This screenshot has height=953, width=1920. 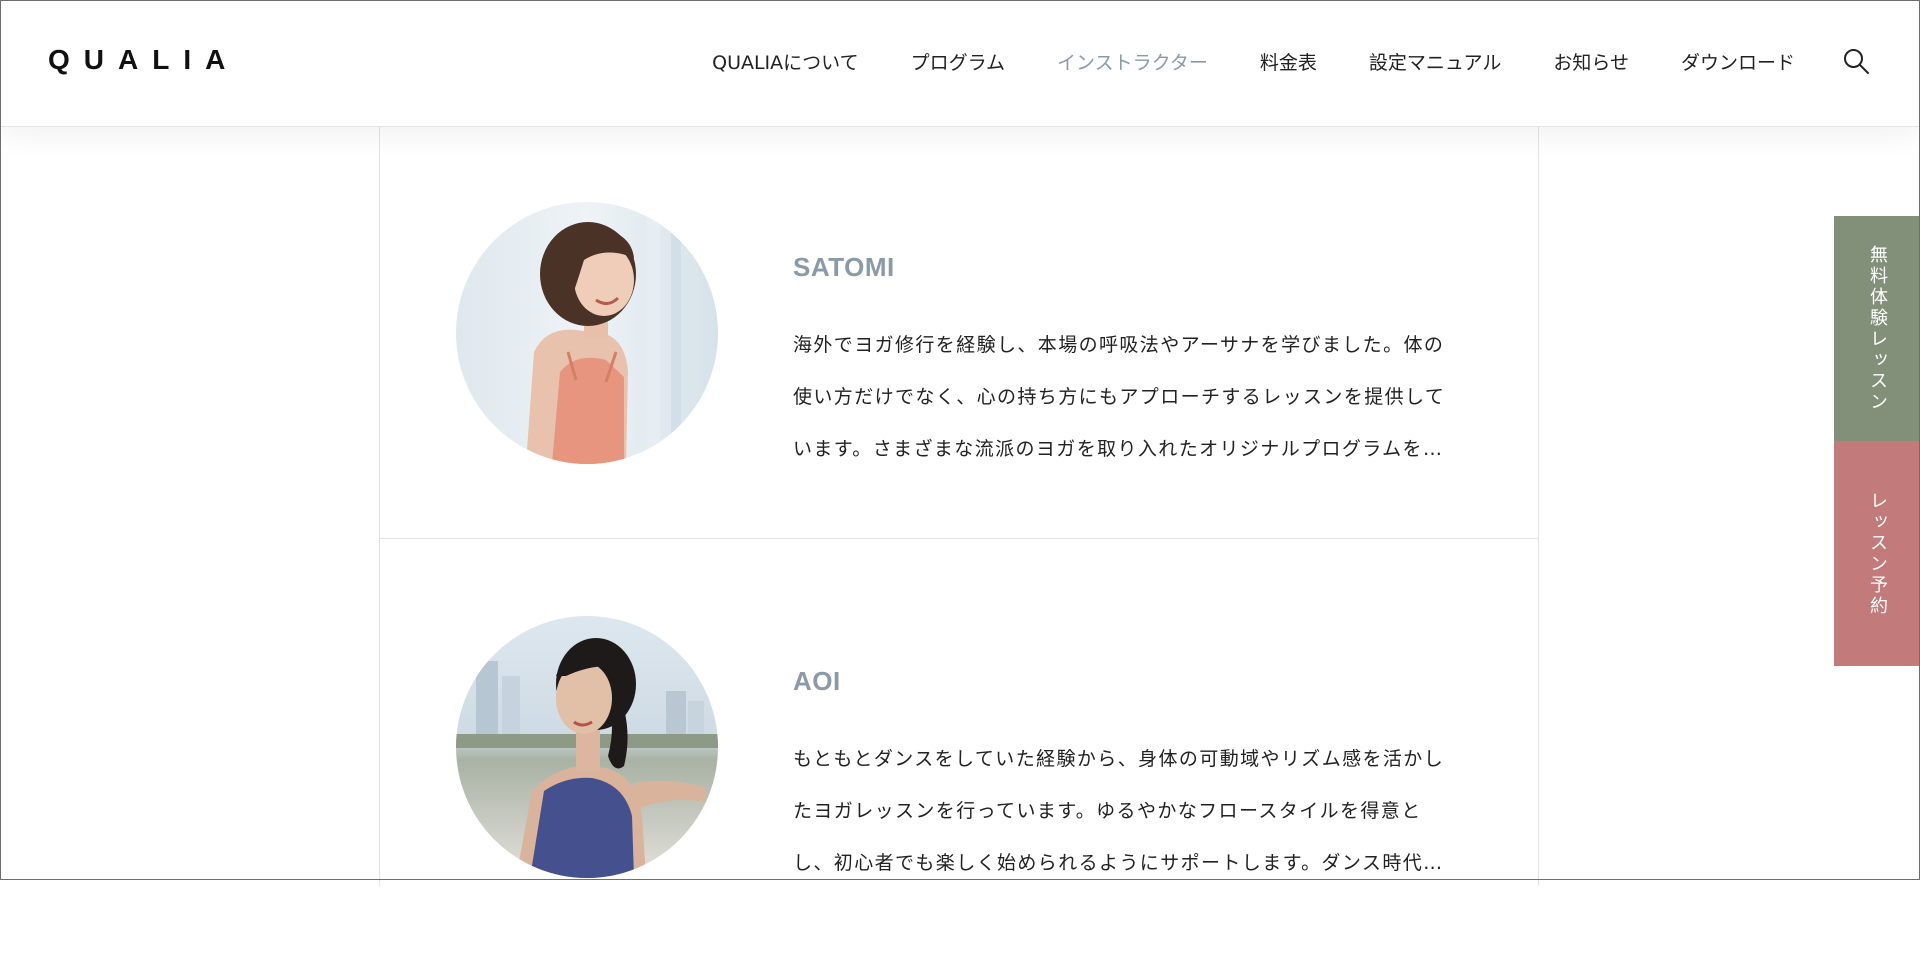 What do you see at coordinates (1288, 61) in the screenshot?
I see `nav-item-pricing: 料金表` at bounding box center [1288, 61].